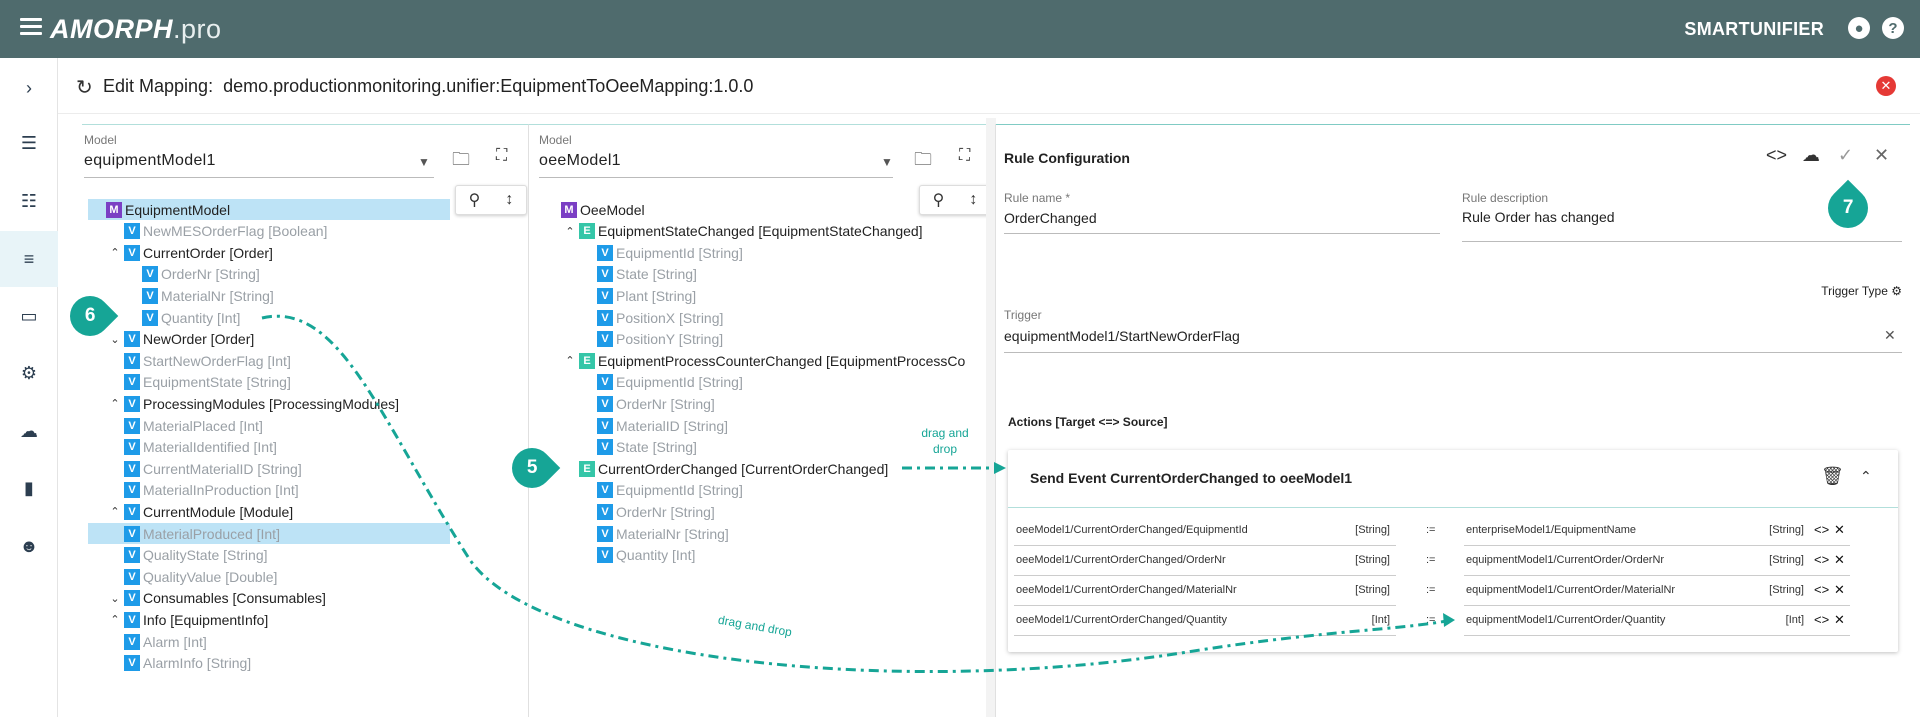 Image resolution: width=1920 pixels, height=717 pixels. What do you see at coordinates (945, 441) in the screenshot?
I see `drag-drop-note-1: drag and drop` at bounding box center [945, 441].